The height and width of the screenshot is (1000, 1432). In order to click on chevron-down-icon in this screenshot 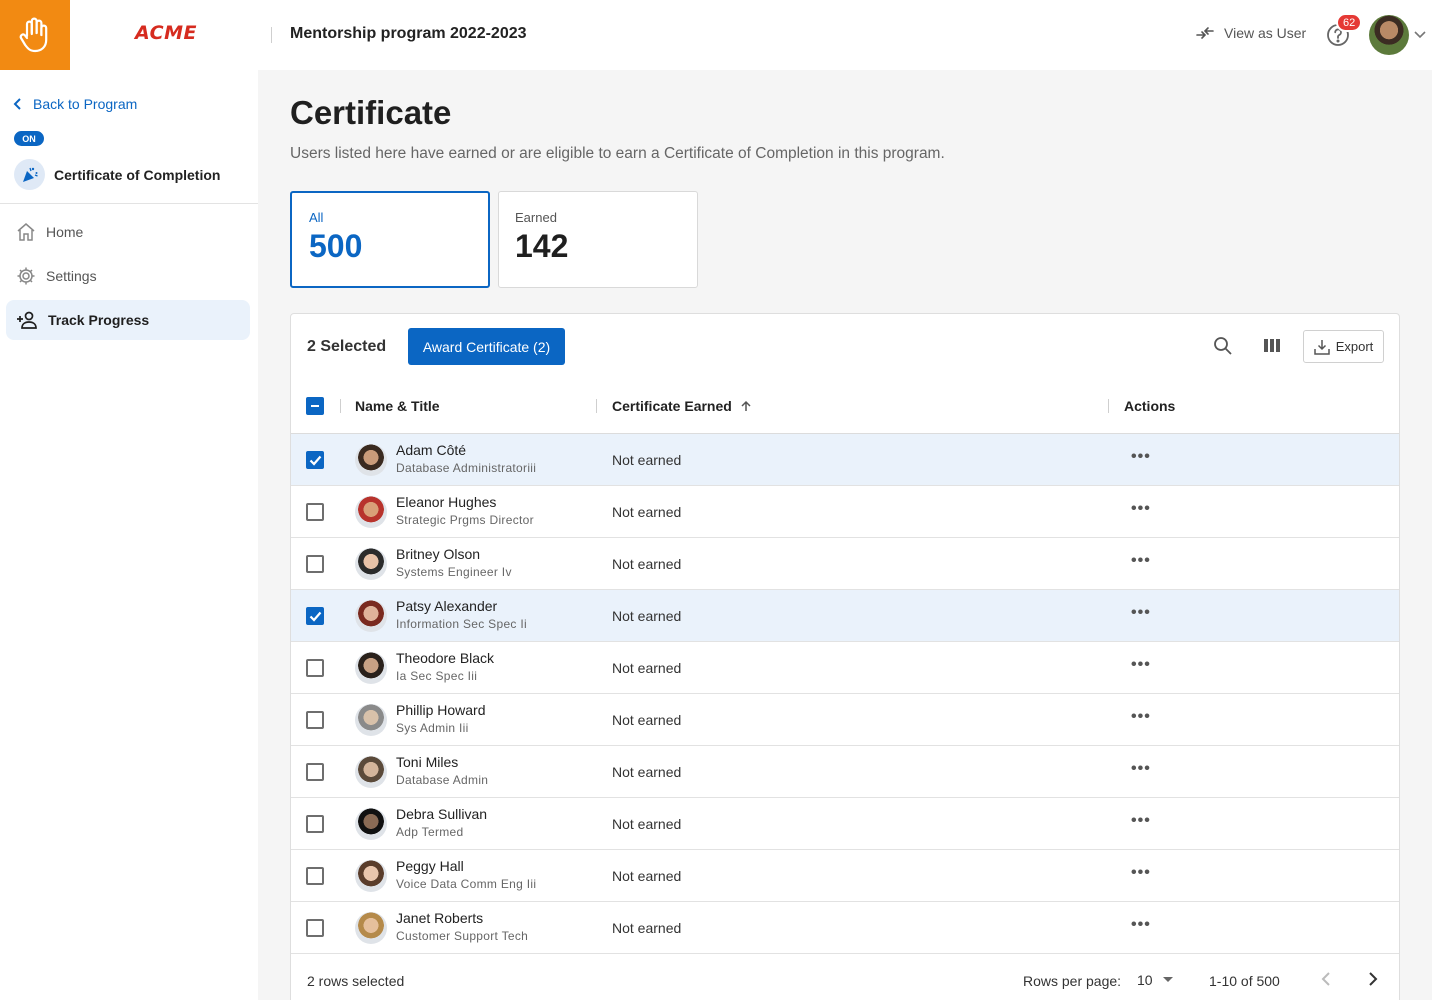, I will do `click(1420, 34)`.